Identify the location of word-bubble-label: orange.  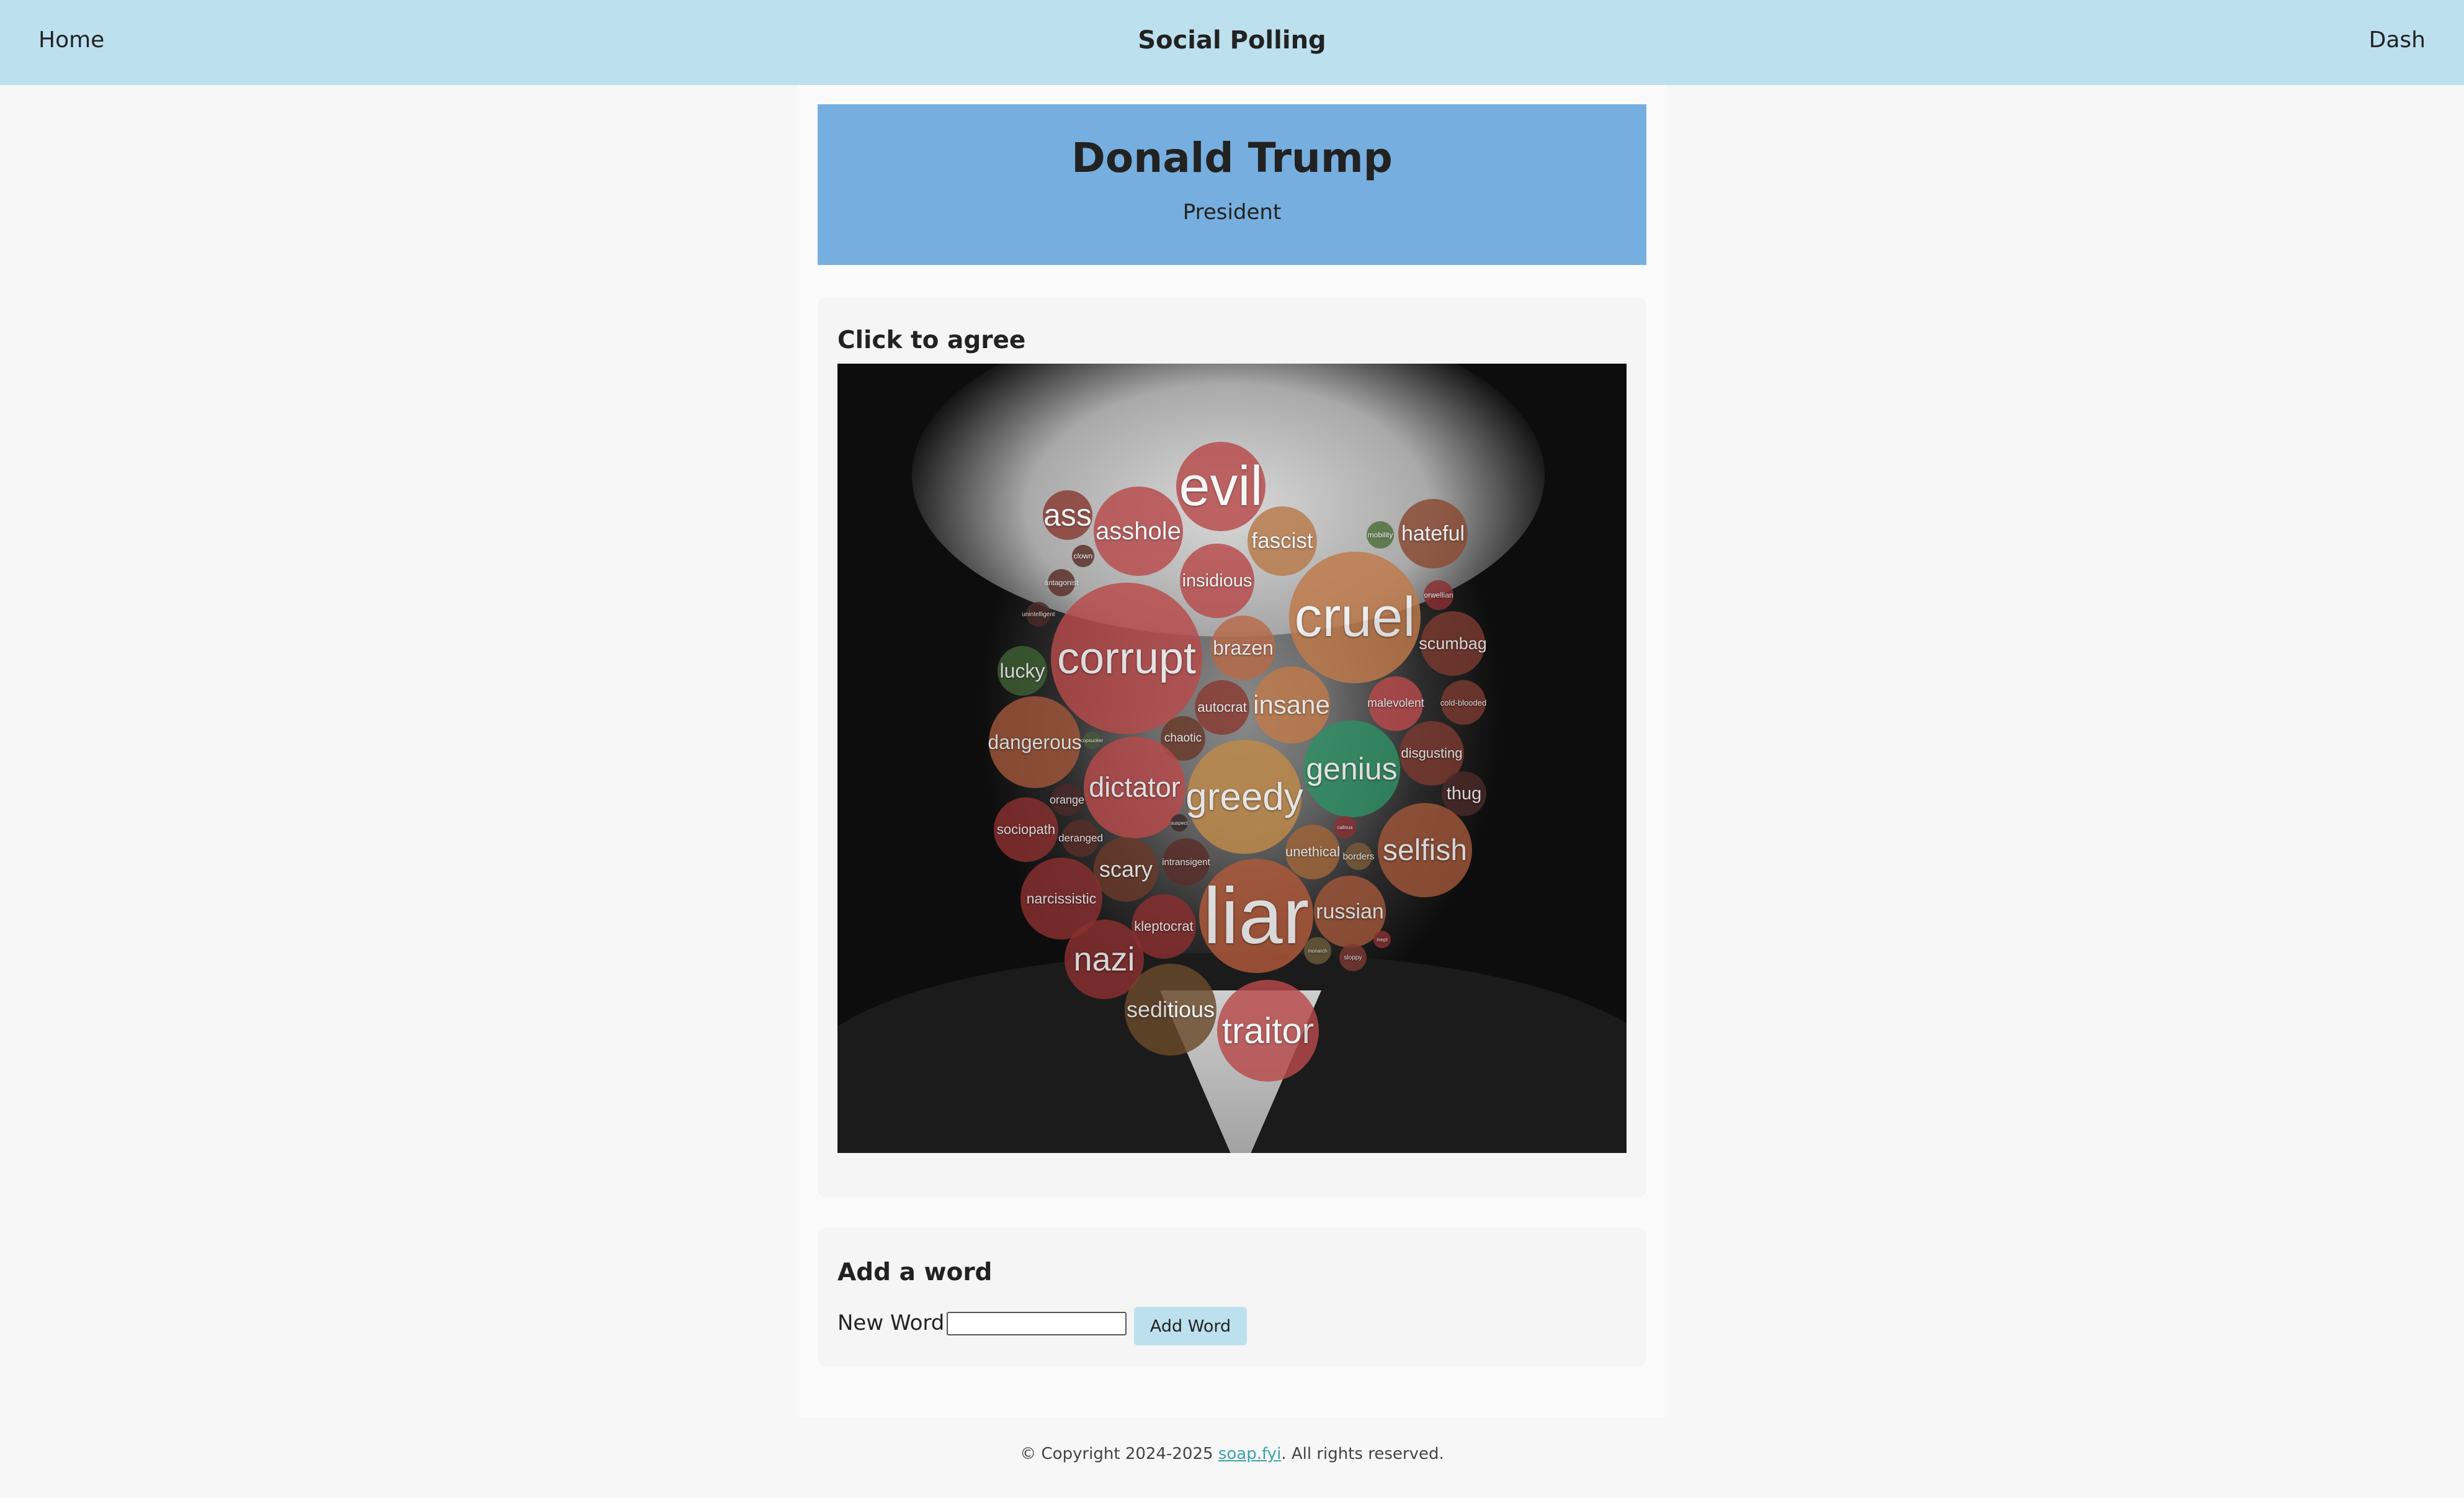
(1067, 799).